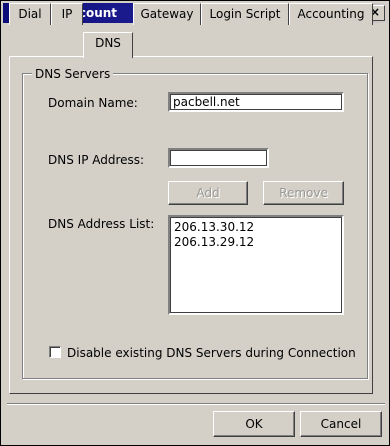 This screenshot has height=446, width=390. I want to click on list-item: 206.13.30.12, so click(256, 227).